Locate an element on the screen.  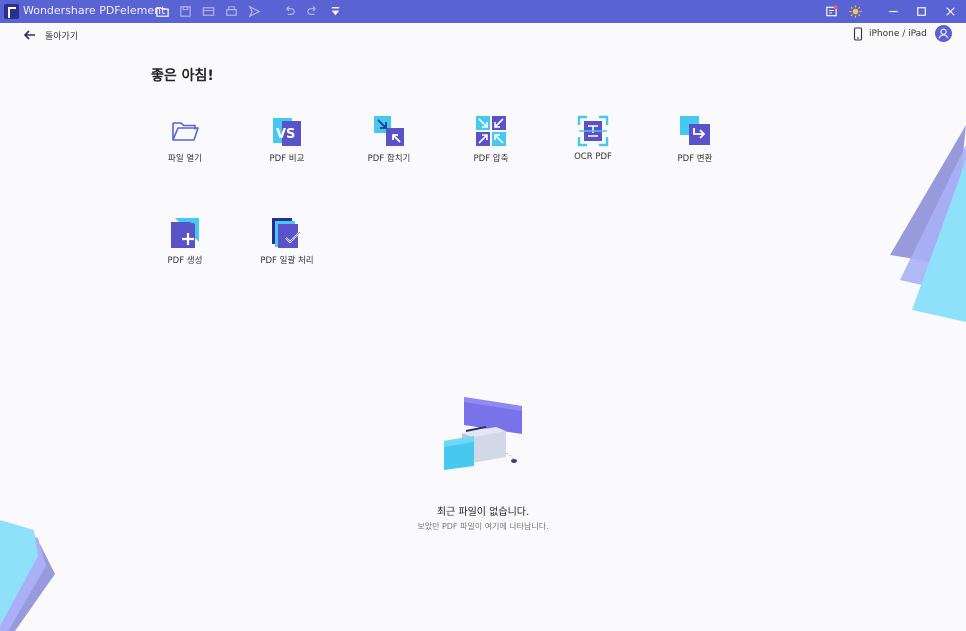
merge-icon is located at coordinates (389, 131).